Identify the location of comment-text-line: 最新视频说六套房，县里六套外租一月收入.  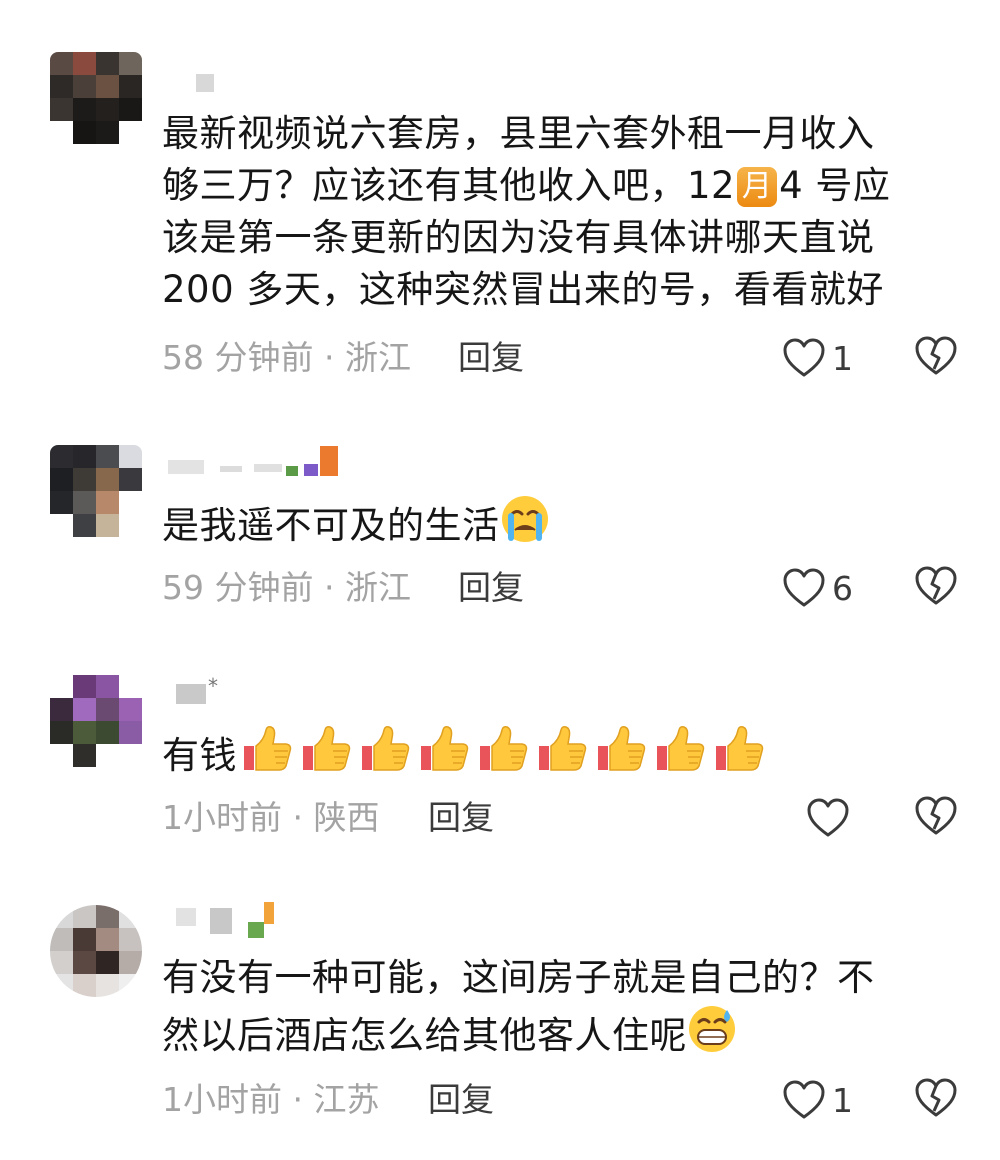
(518, 133).